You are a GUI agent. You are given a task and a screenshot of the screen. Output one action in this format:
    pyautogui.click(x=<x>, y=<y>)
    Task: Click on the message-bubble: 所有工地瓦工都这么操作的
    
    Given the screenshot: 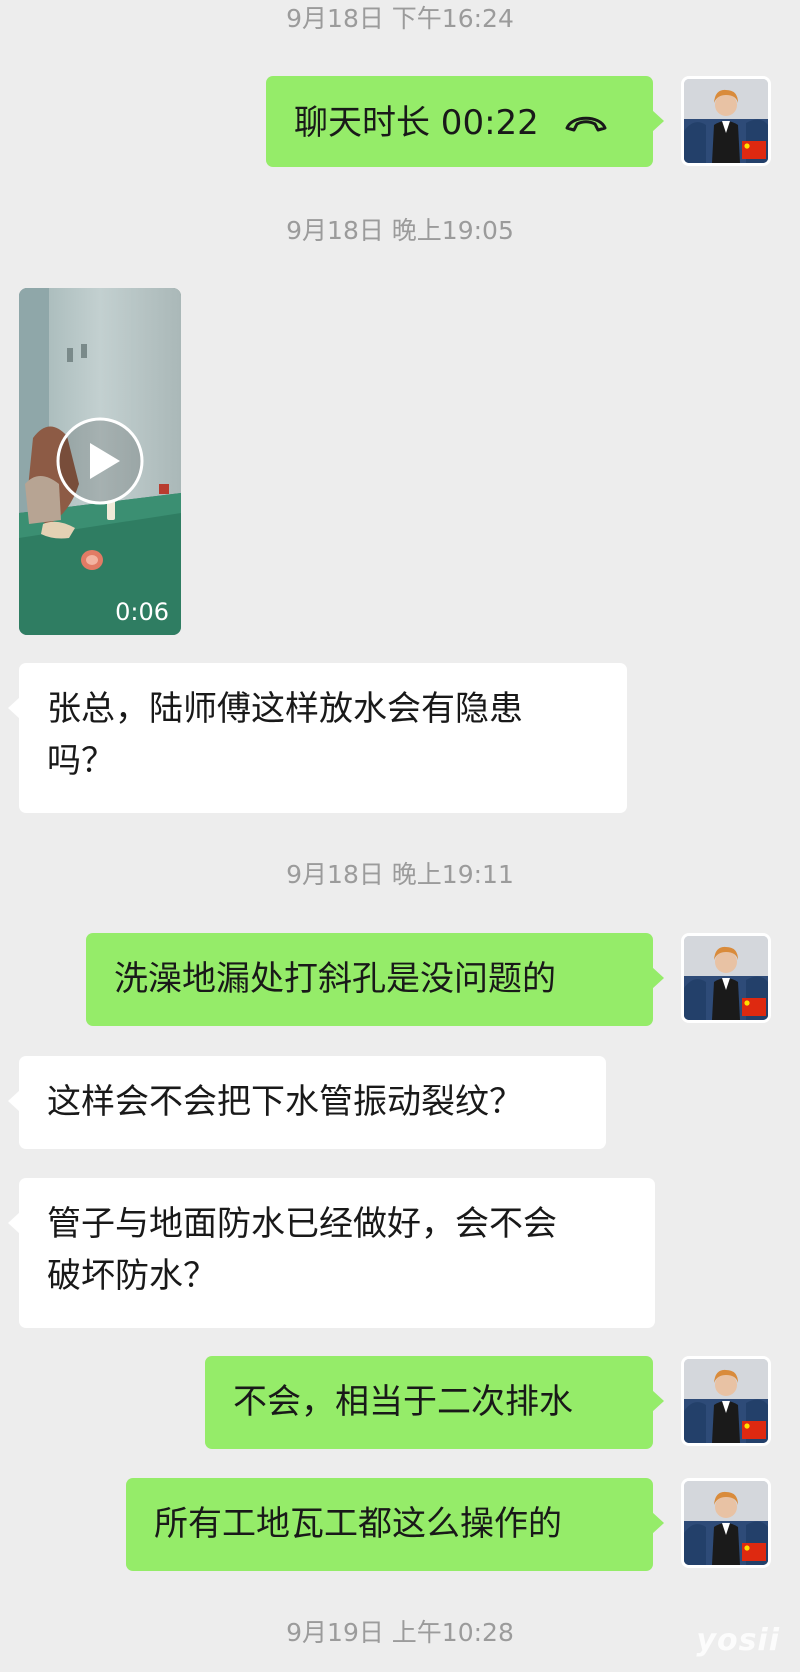 What is the action you would take?
    pyautogui.click(x=395, y=1524)
    